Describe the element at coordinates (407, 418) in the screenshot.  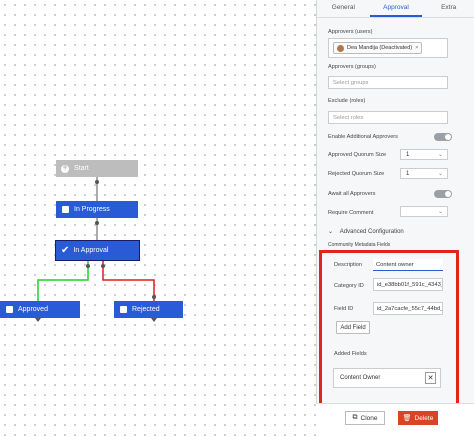
I see `trash-icon: 🗑` at that location.